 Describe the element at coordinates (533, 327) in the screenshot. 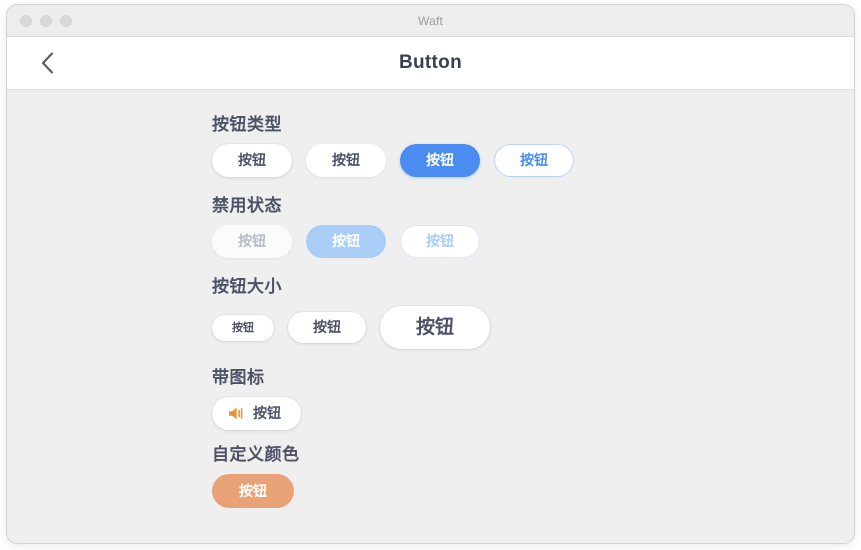

I see `button-row-sizes: 按钮 按钮 按钮` at that location.